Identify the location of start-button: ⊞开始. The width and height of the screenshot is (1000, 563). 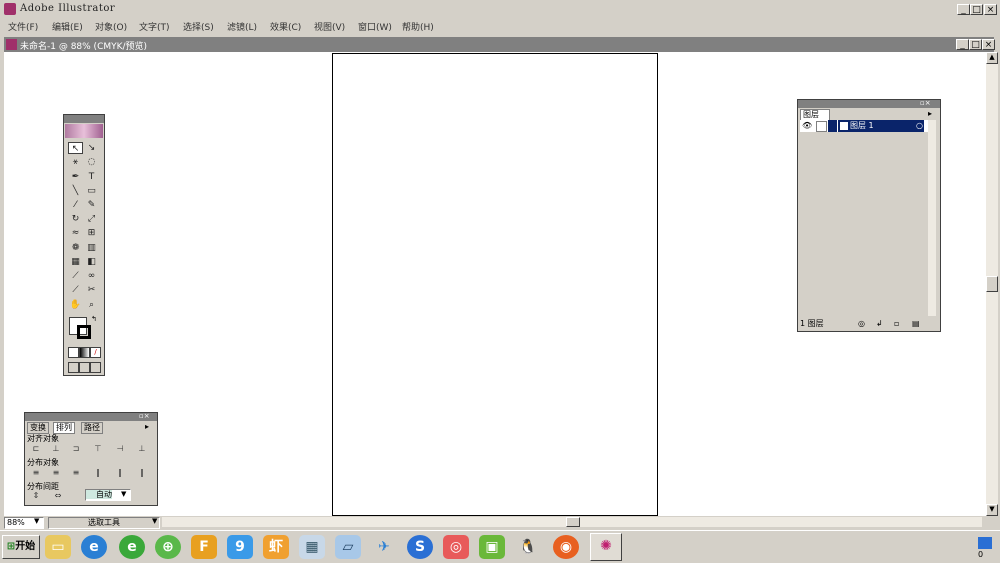
(21, 547).